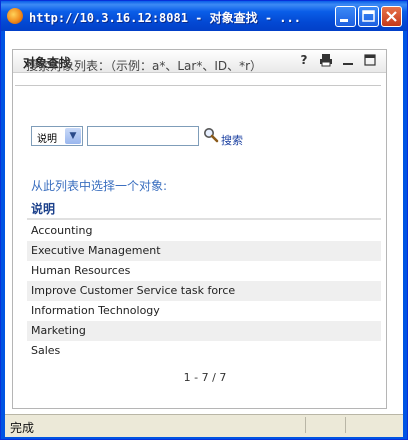 This screenshot has height=440, width=408. I want to click on select-value: 说明, so click(47, 139).